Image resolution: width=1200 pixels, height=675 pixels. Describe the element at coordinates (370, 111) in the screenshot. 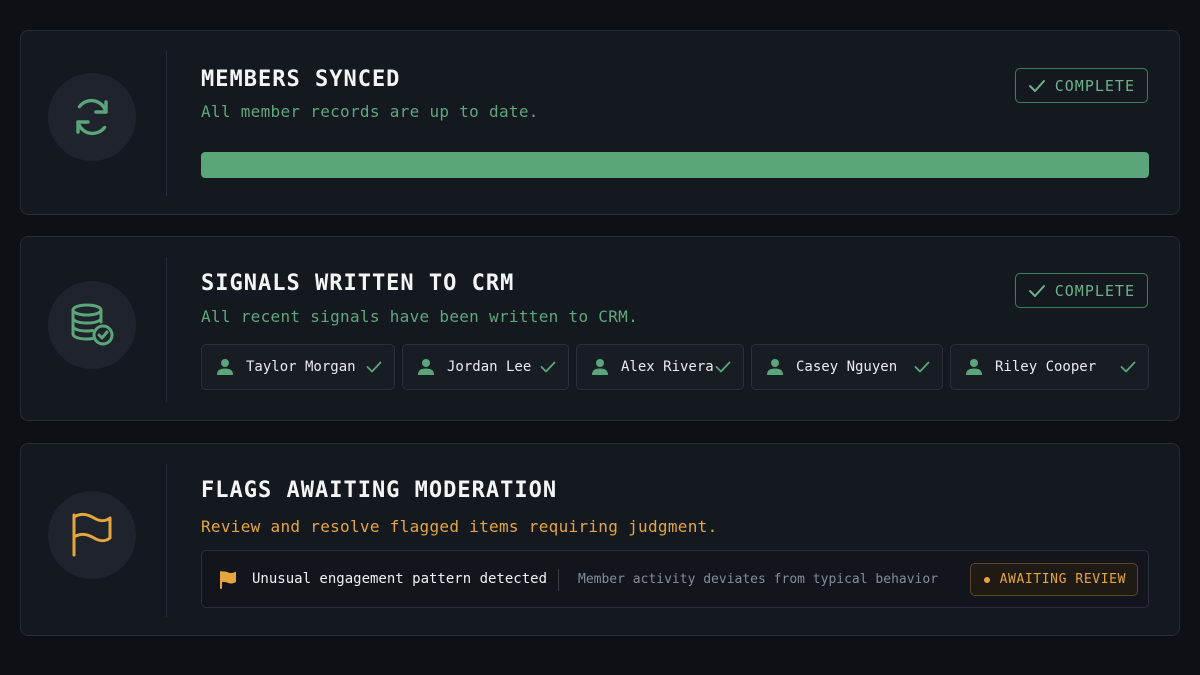

I see `members-synced-subtitle: All member records are up to date.` at that location.